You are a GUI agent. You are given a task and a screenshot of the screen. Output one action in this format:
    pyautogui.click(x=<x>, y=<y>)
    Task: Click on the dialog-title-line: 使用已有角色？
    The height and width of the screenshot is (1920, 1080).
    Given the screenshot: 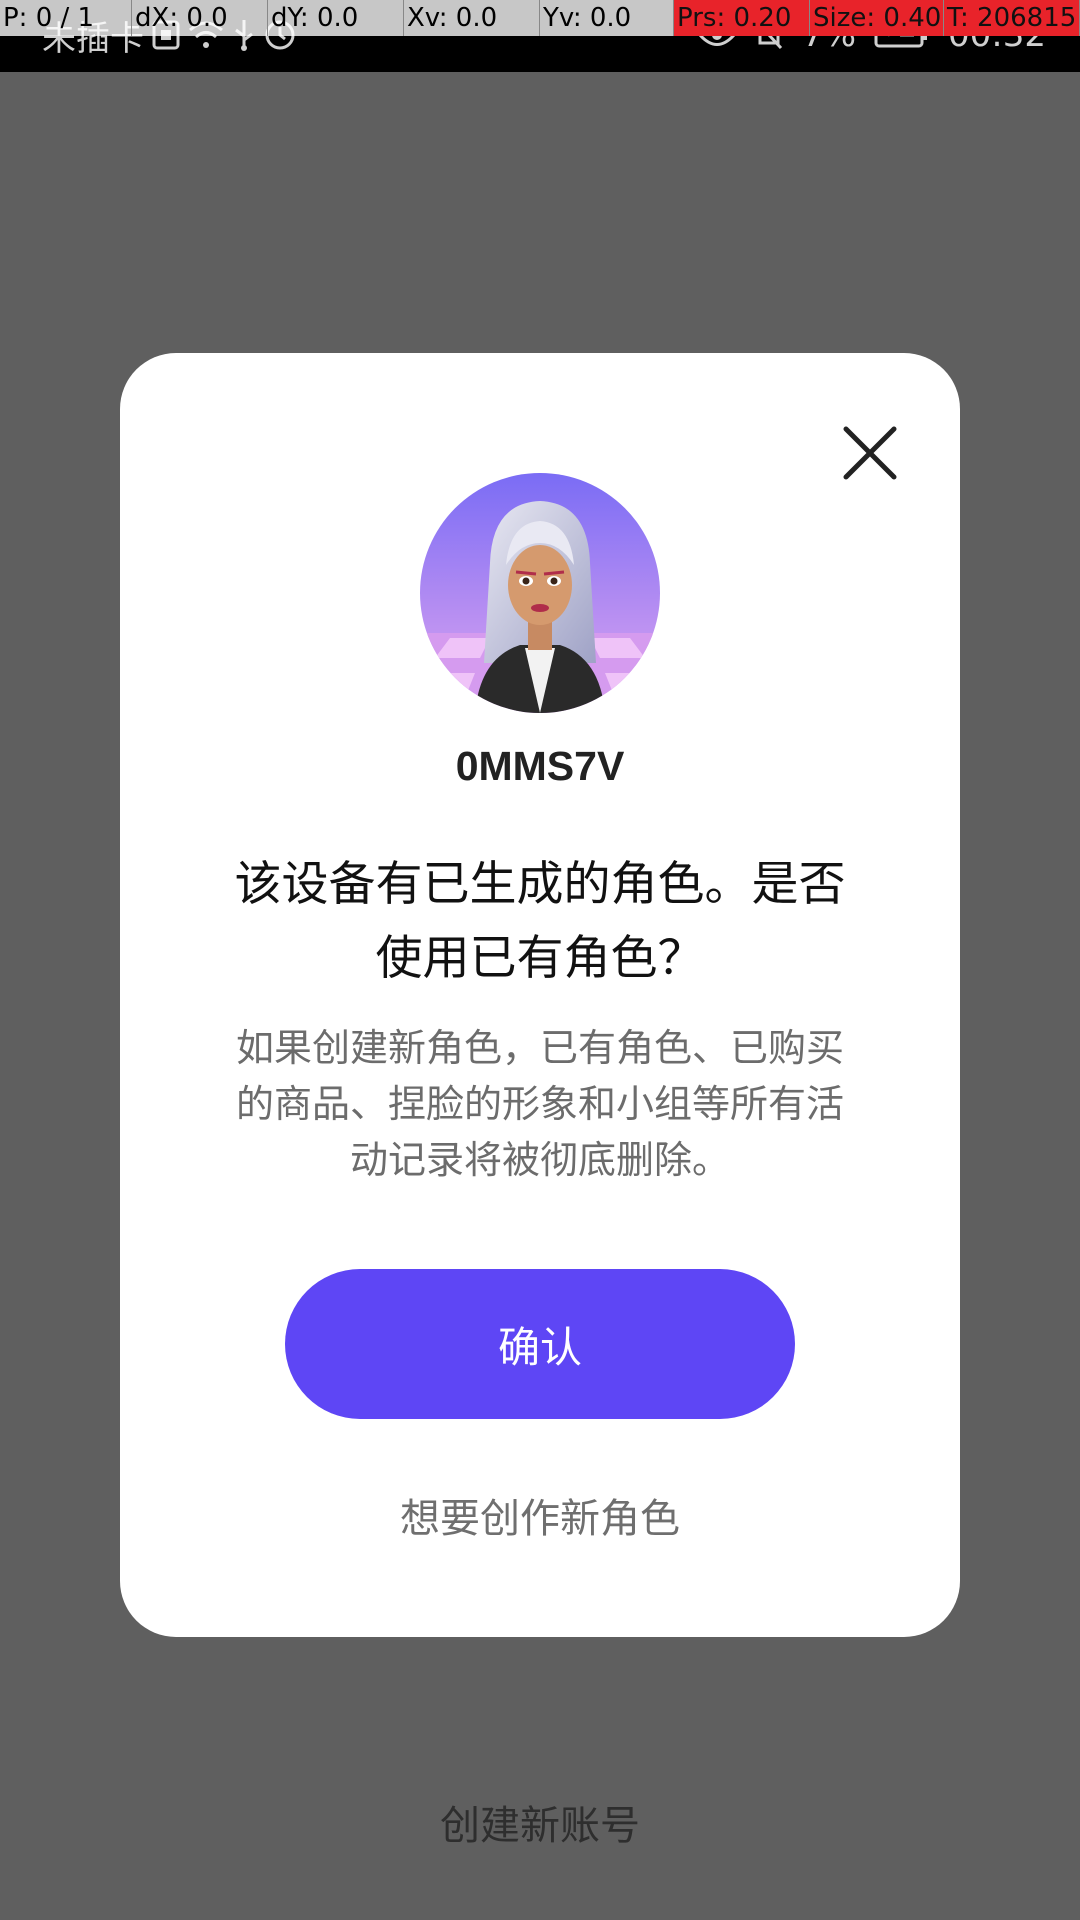 What is the action you would take?
    pyautogui.click(x=540, y=958)
    